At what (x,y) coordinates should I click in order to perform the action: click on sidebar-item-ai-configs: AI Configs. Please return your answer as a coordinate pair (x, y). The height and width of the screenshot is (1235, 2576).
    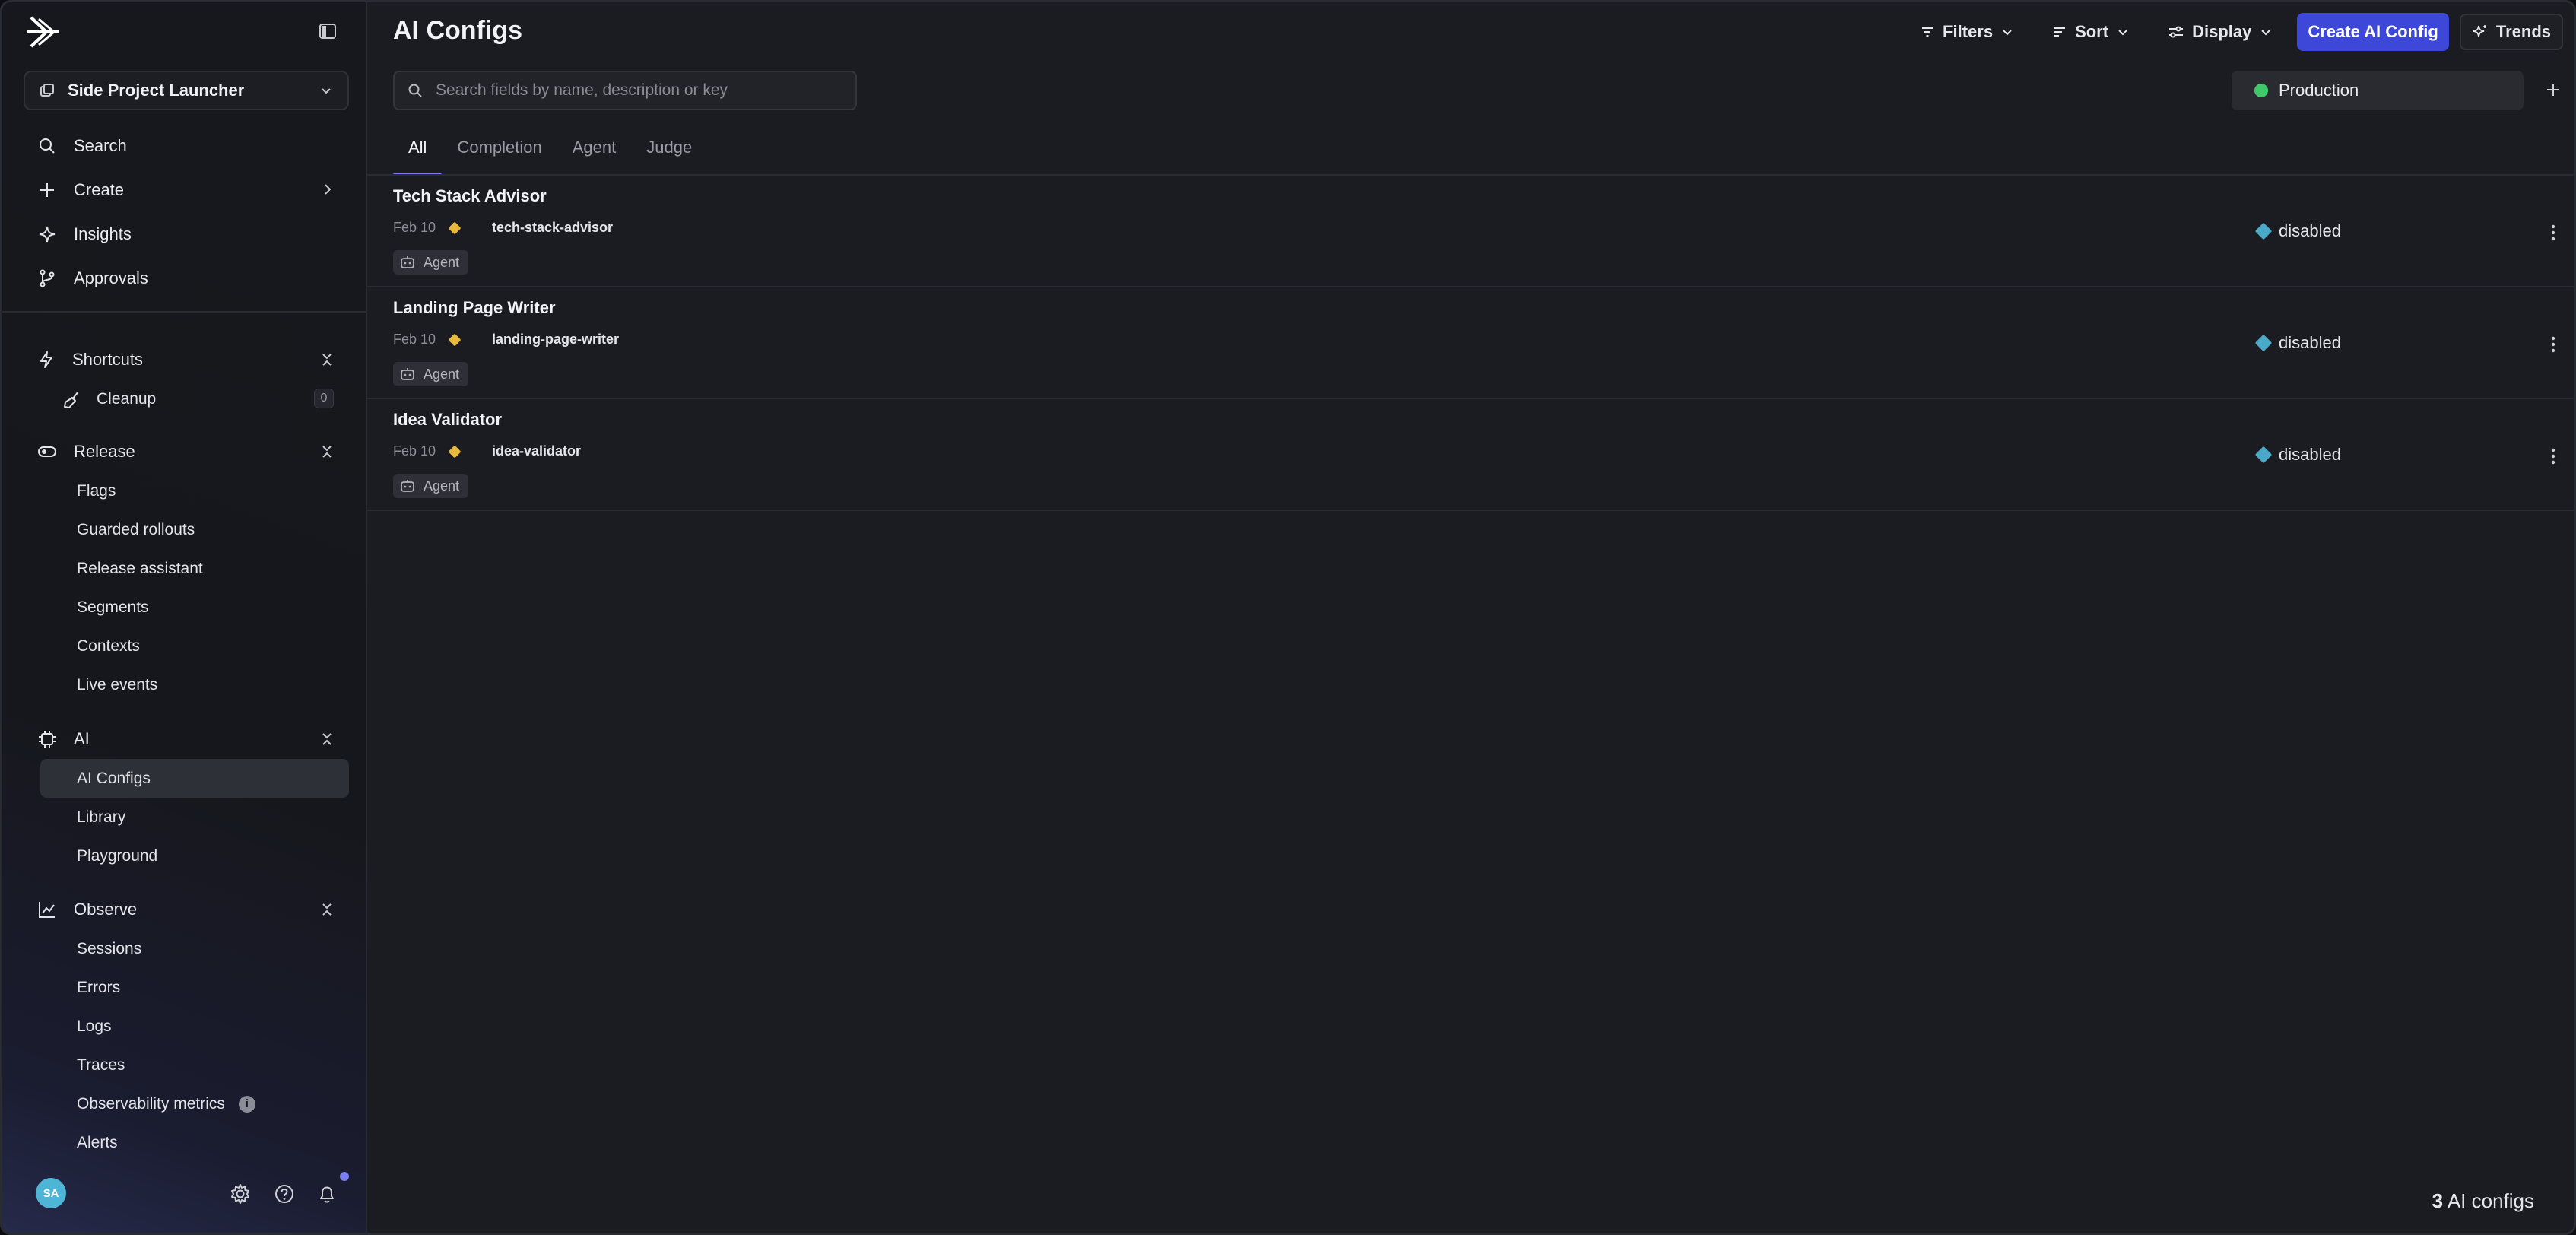
    Looking at the image, I should click on (194, 779).